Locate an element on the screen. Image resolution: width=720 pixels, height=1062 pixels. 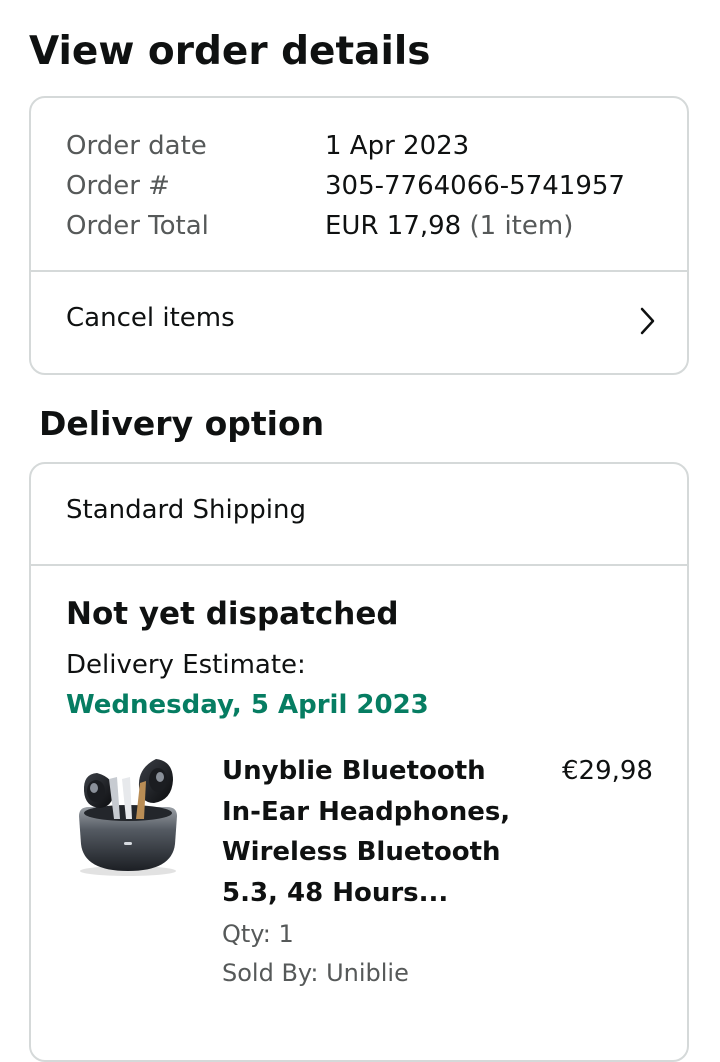
product-title-line: Unyblie Bluetooth is located at coordinates (354, 771).